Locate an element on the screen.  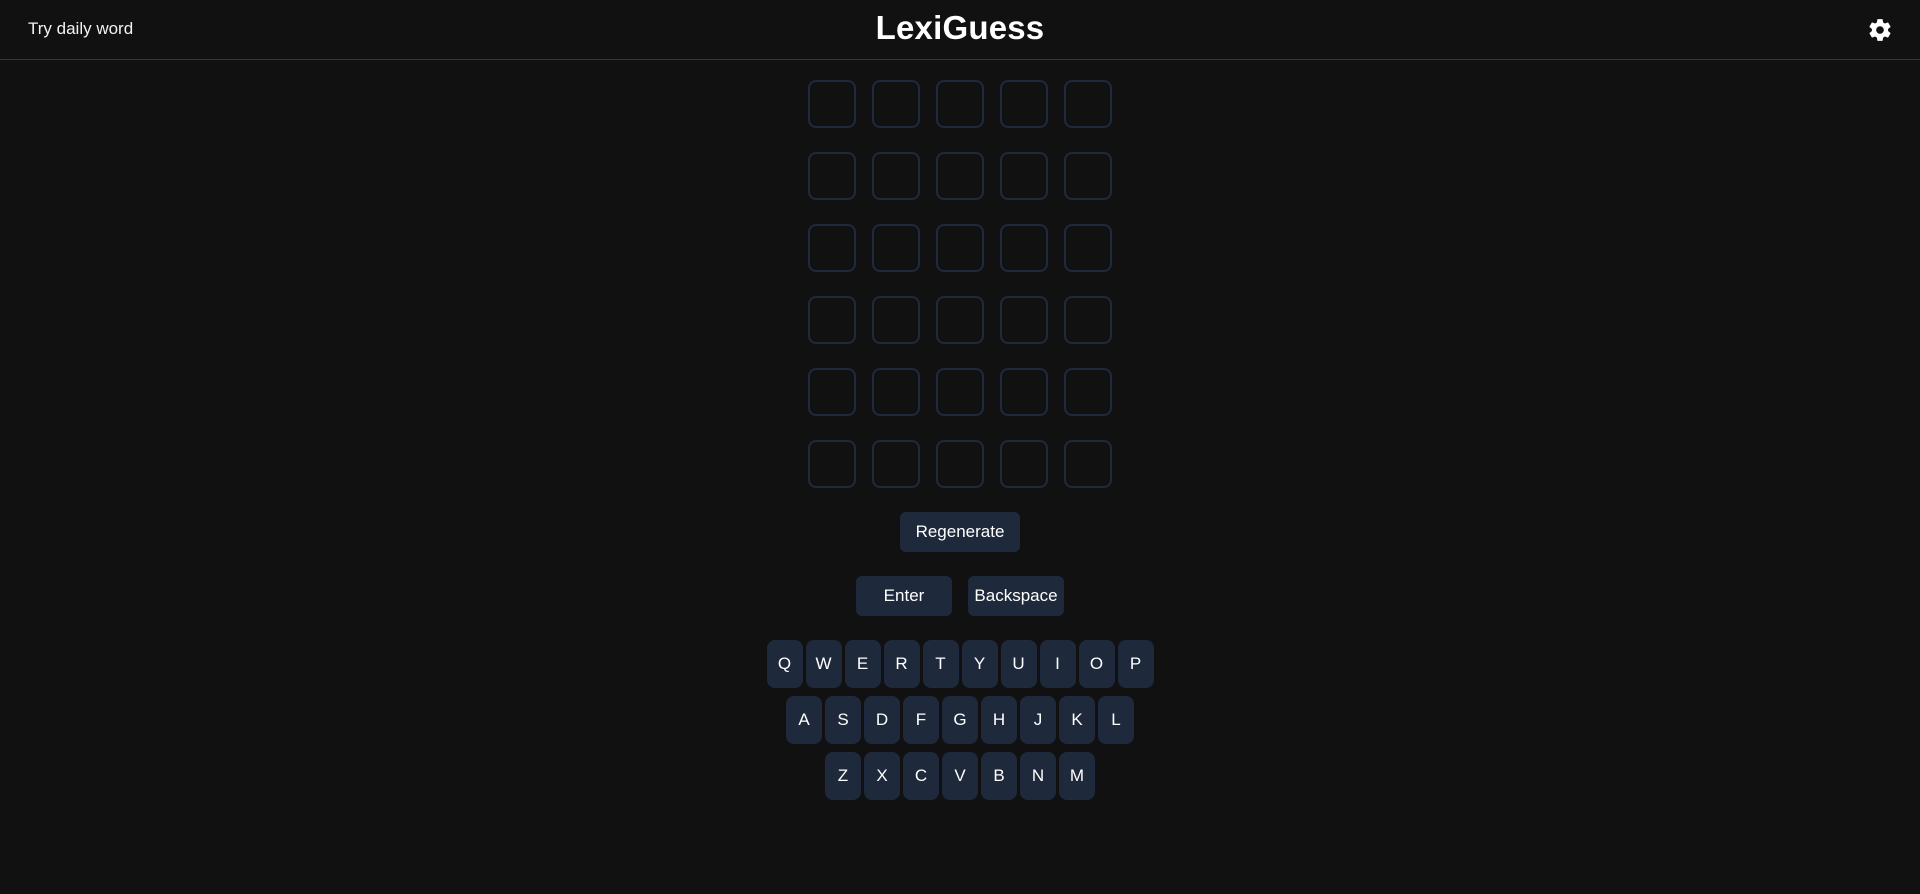
key-s: S is located at coordinates (843, 720).